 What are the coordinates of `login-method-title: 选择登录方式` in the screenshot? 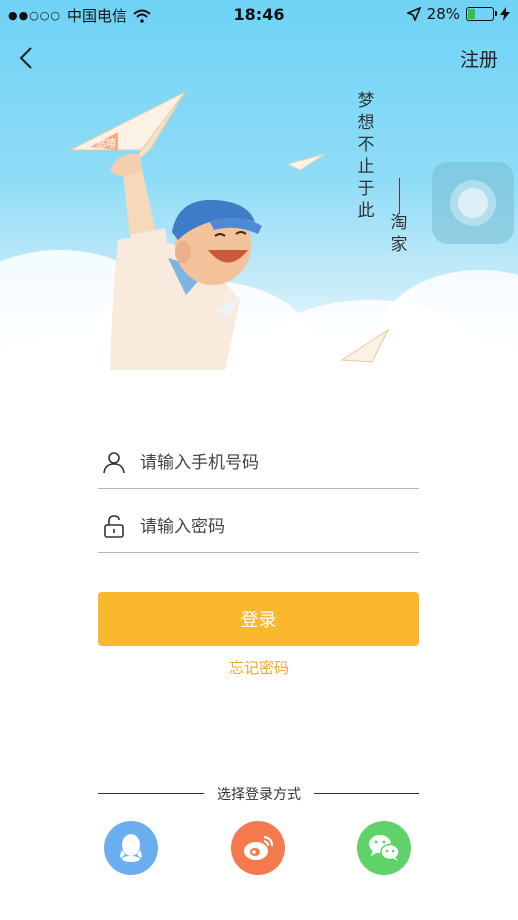 It's located at (259, 795).